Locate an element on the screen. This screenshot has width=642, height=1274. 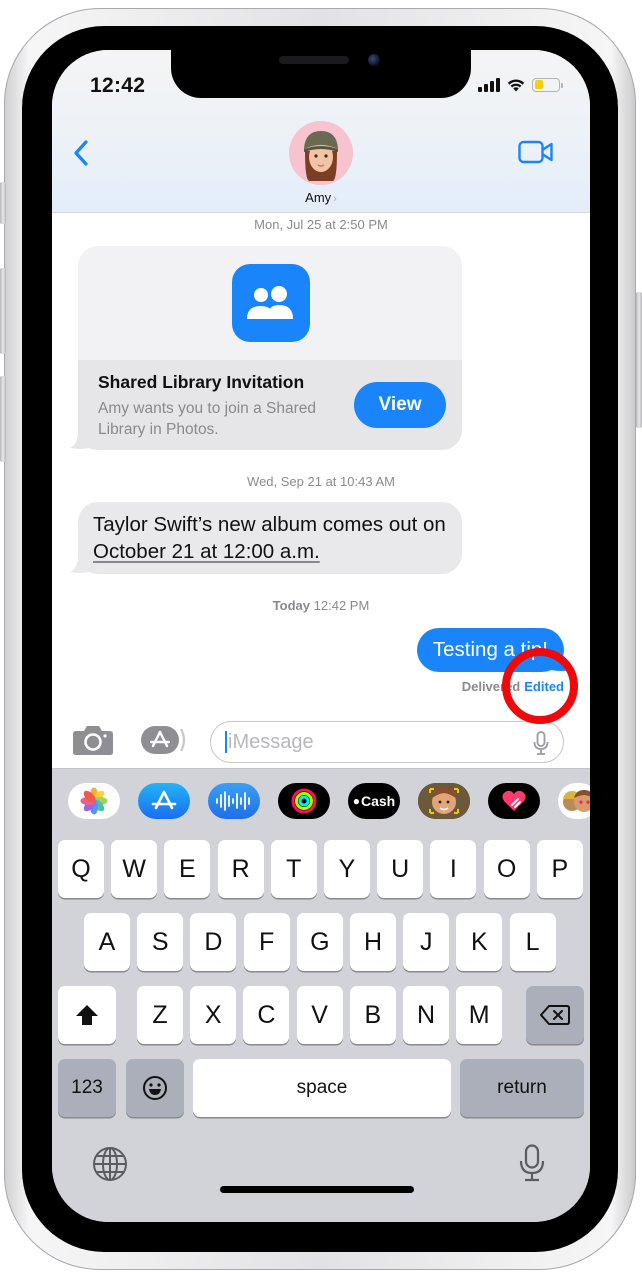
card-header is located at coordinates (270, 303).